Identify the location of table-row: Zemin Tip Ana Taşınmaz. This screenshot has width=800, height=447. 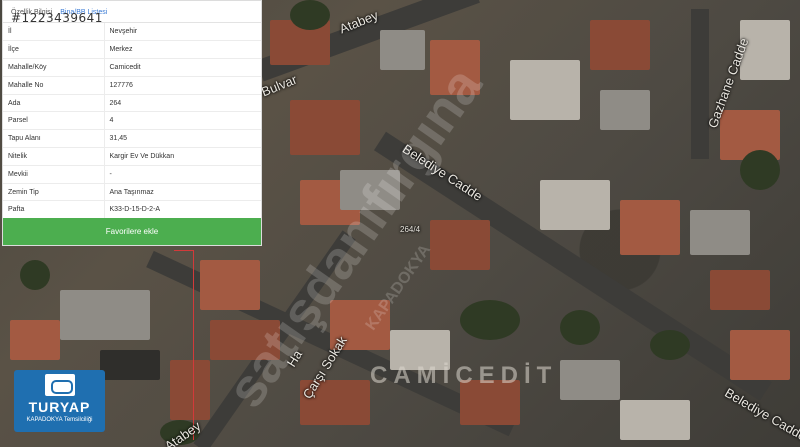
(132, 192).